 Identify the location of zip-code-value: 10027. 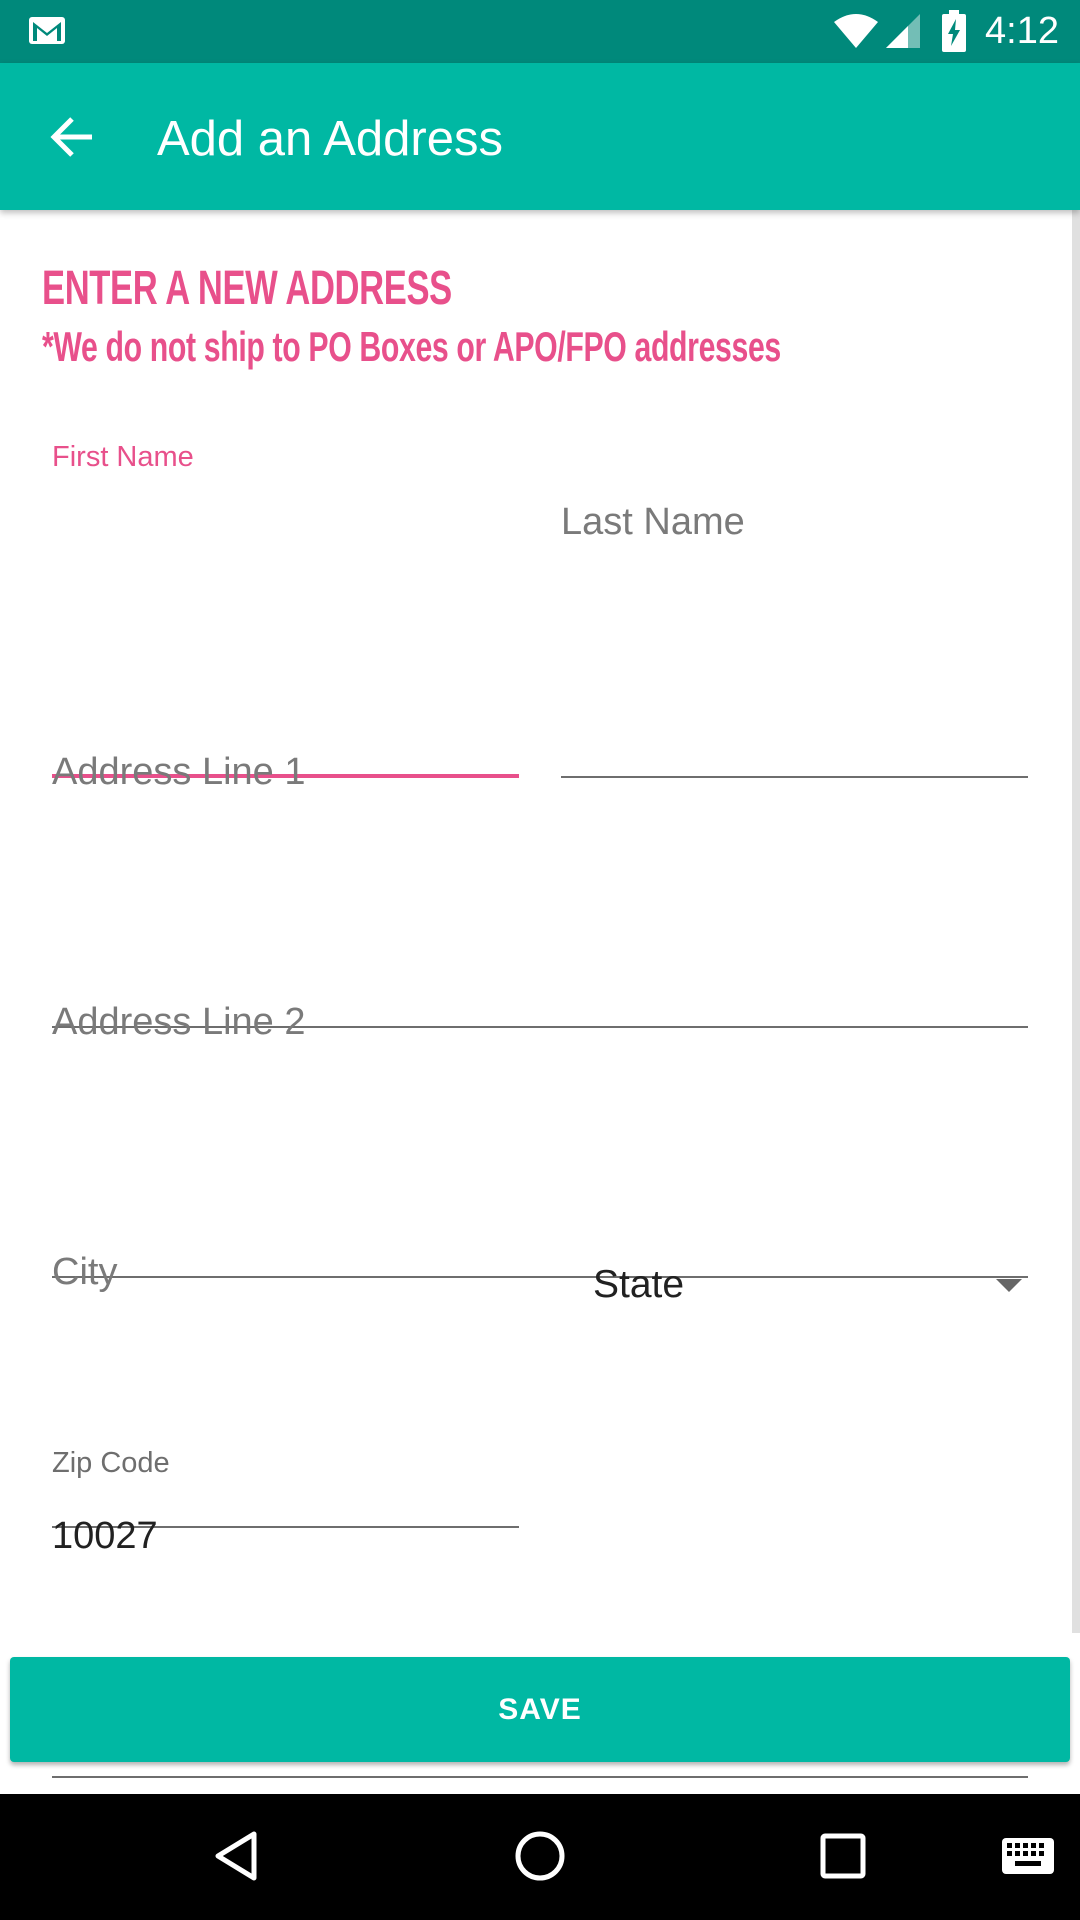
(105, 1536).